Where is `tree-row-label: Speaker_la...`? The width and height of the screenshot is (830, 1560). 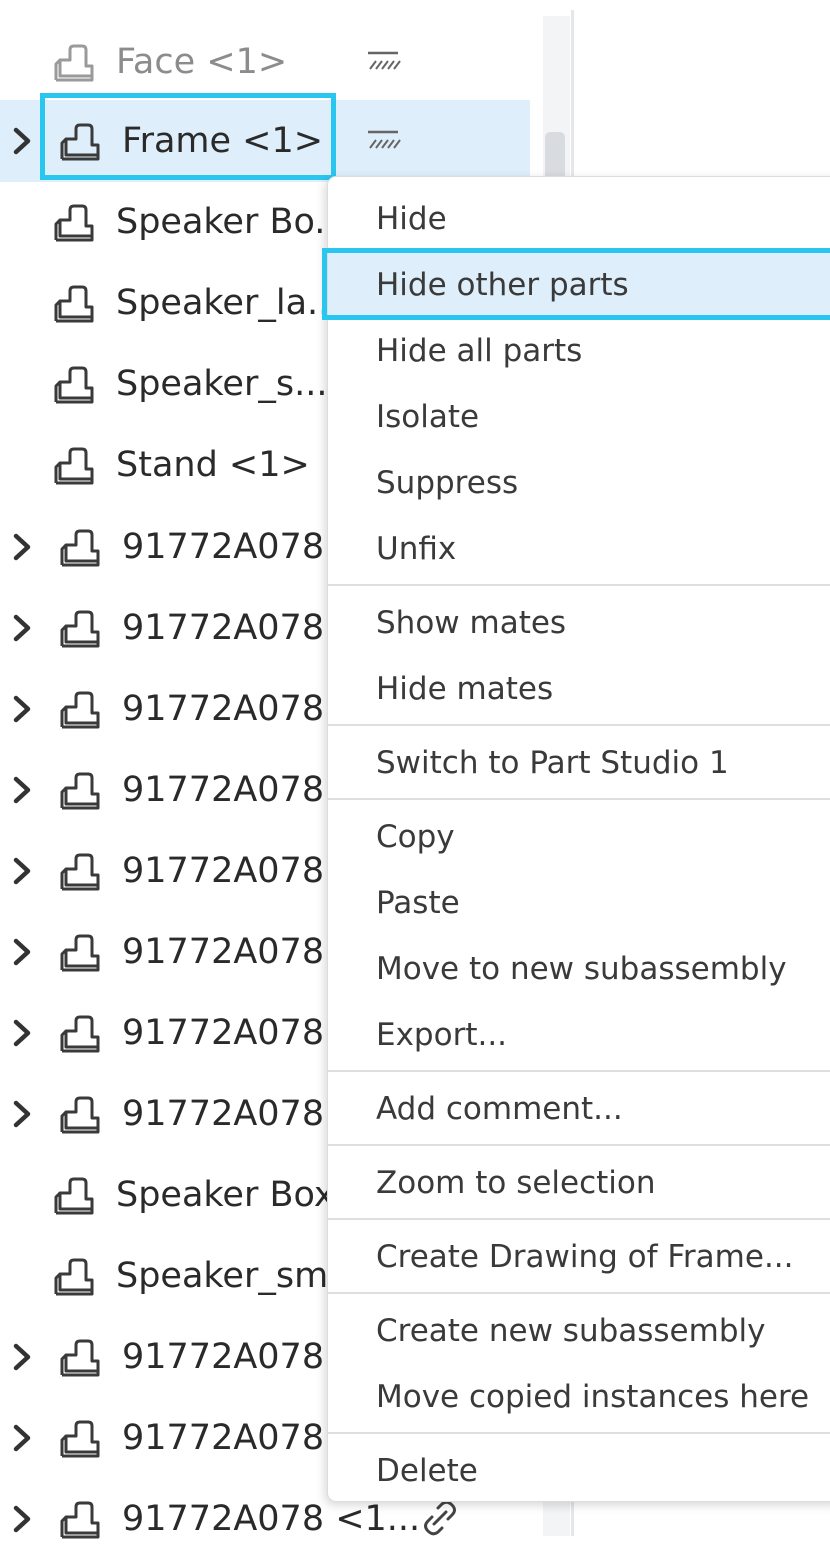 tree-row-label: Speaker_la... is located at coordinates (228, 303).